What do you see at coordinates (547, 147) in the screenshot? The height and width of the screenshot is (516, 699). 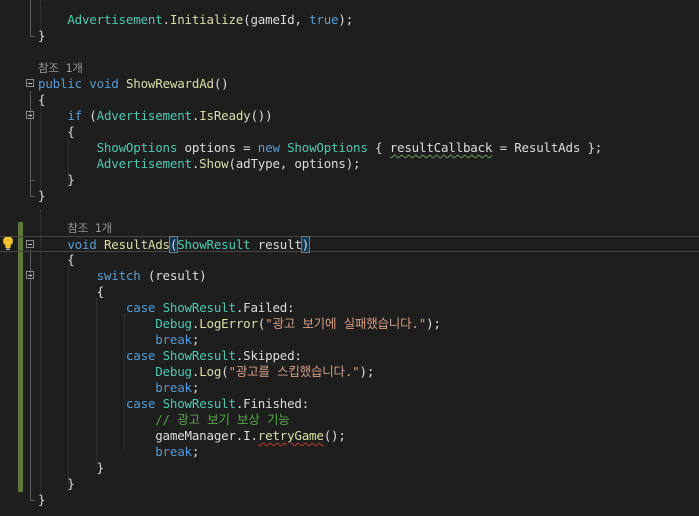 I see `code-token: = ResultAds };` at bounding box center [547, 147].